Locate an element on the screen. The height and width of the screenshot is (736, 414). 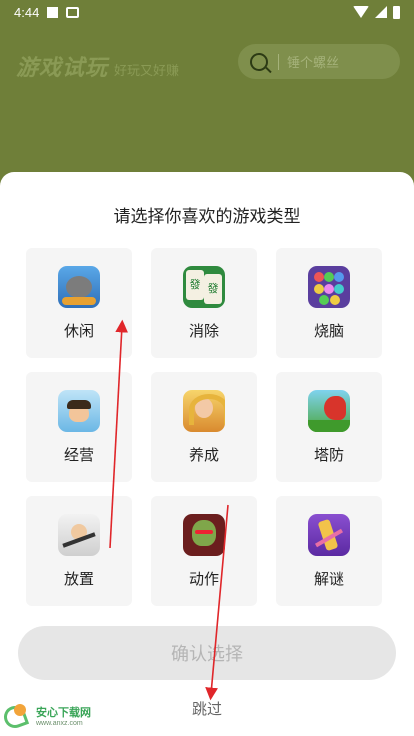
annotation-arrow-down is located at coordinates (217, 602).